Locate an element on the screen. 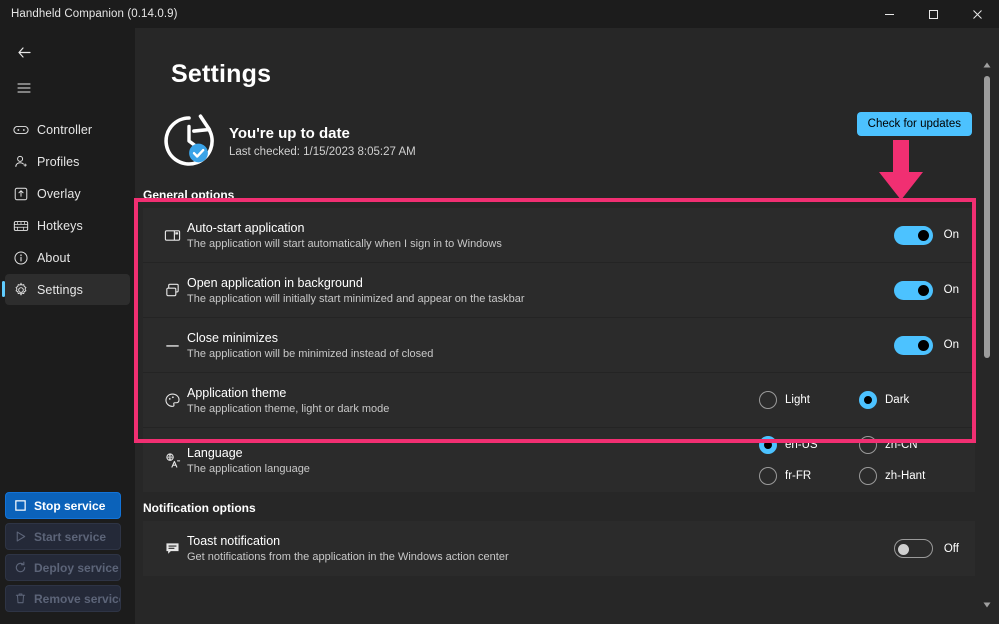 This screenshot has width=999, height=624. setting-title: Auto-start application is located at coordinates (246, 227).